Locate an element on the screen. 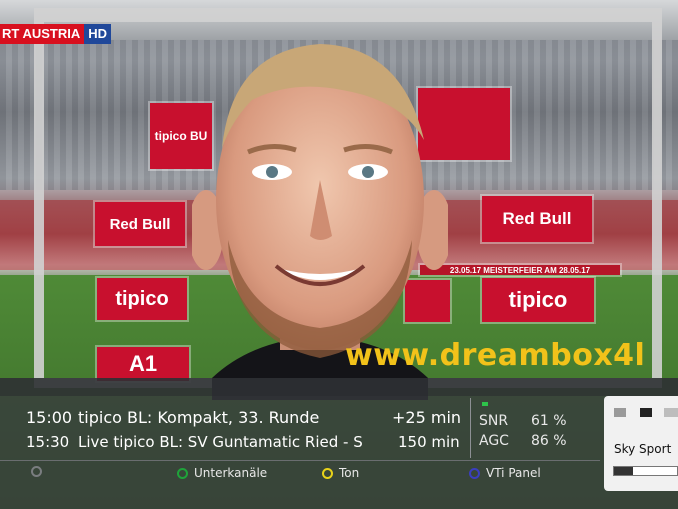 The width and height of the screenshot is (678, 509). channel-logo: RT AUSTRIA HD is located at coordinates (56, 34).